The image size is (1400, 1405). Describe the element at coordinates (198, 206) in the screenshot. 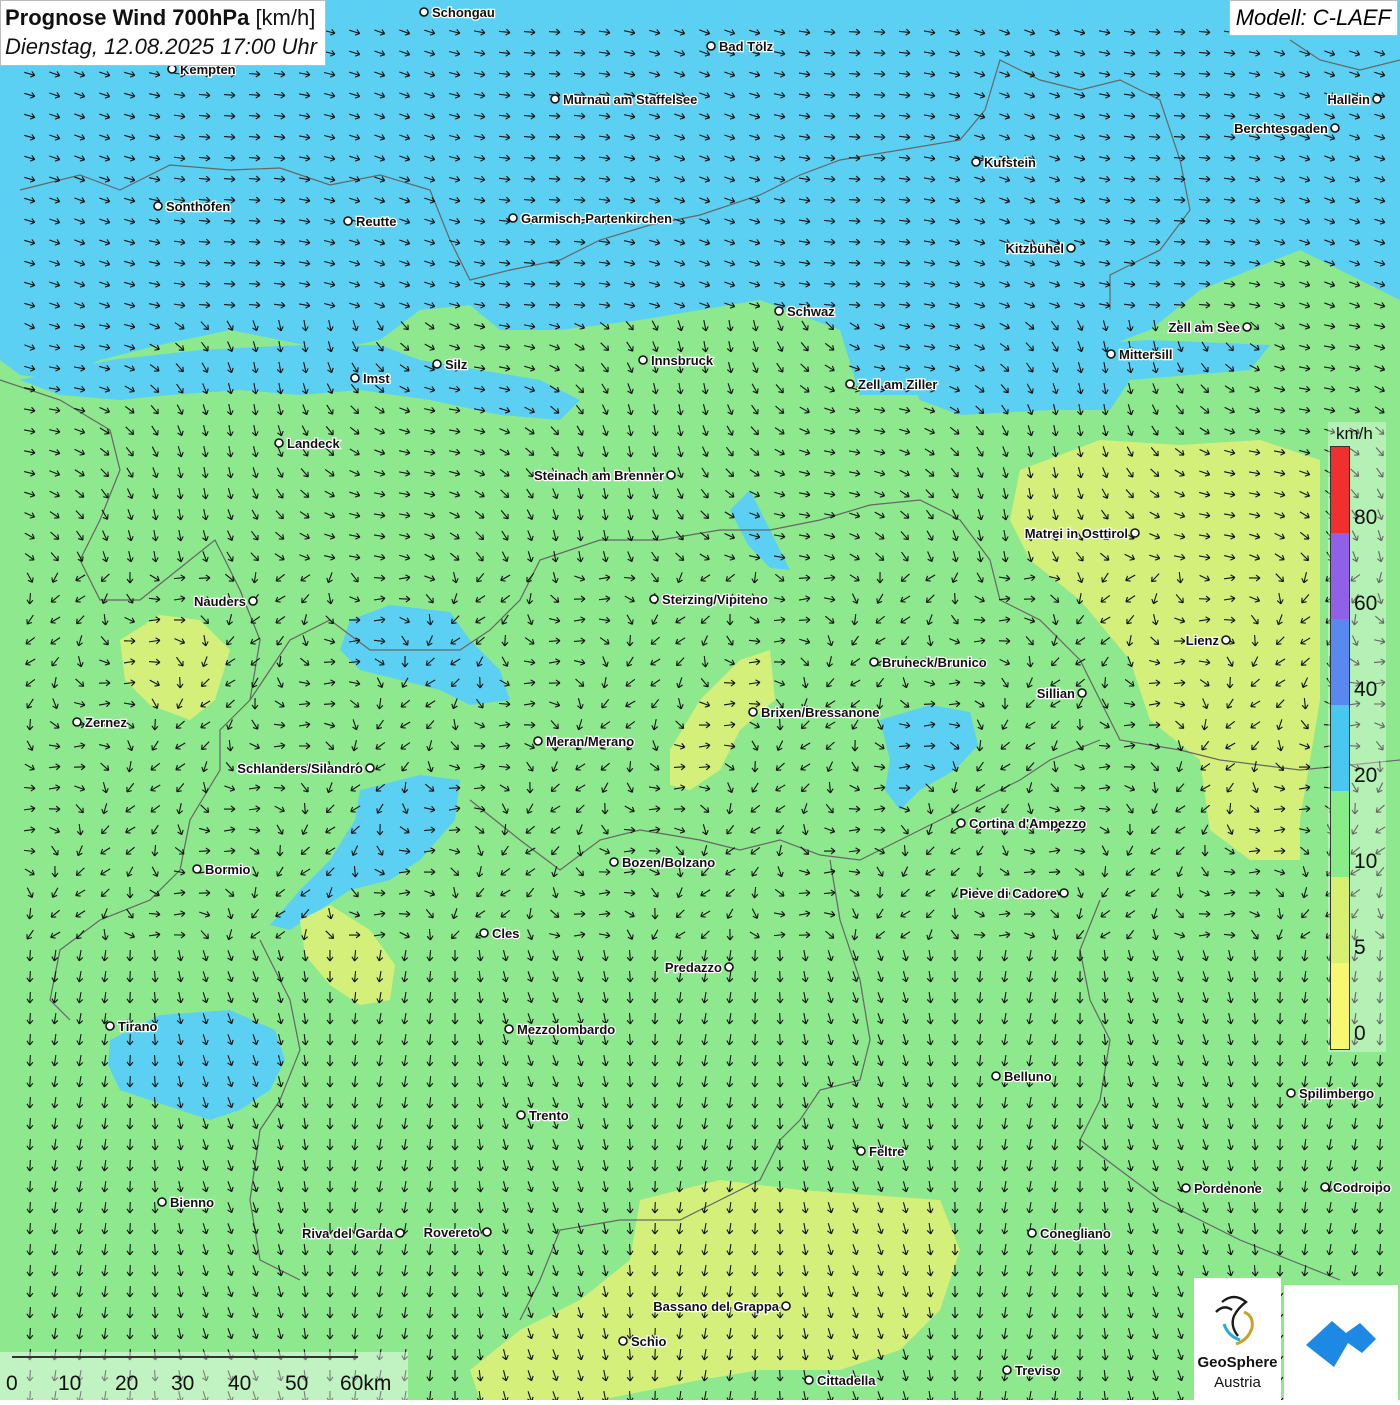

I see `city-label: Sonthofen` at that location.